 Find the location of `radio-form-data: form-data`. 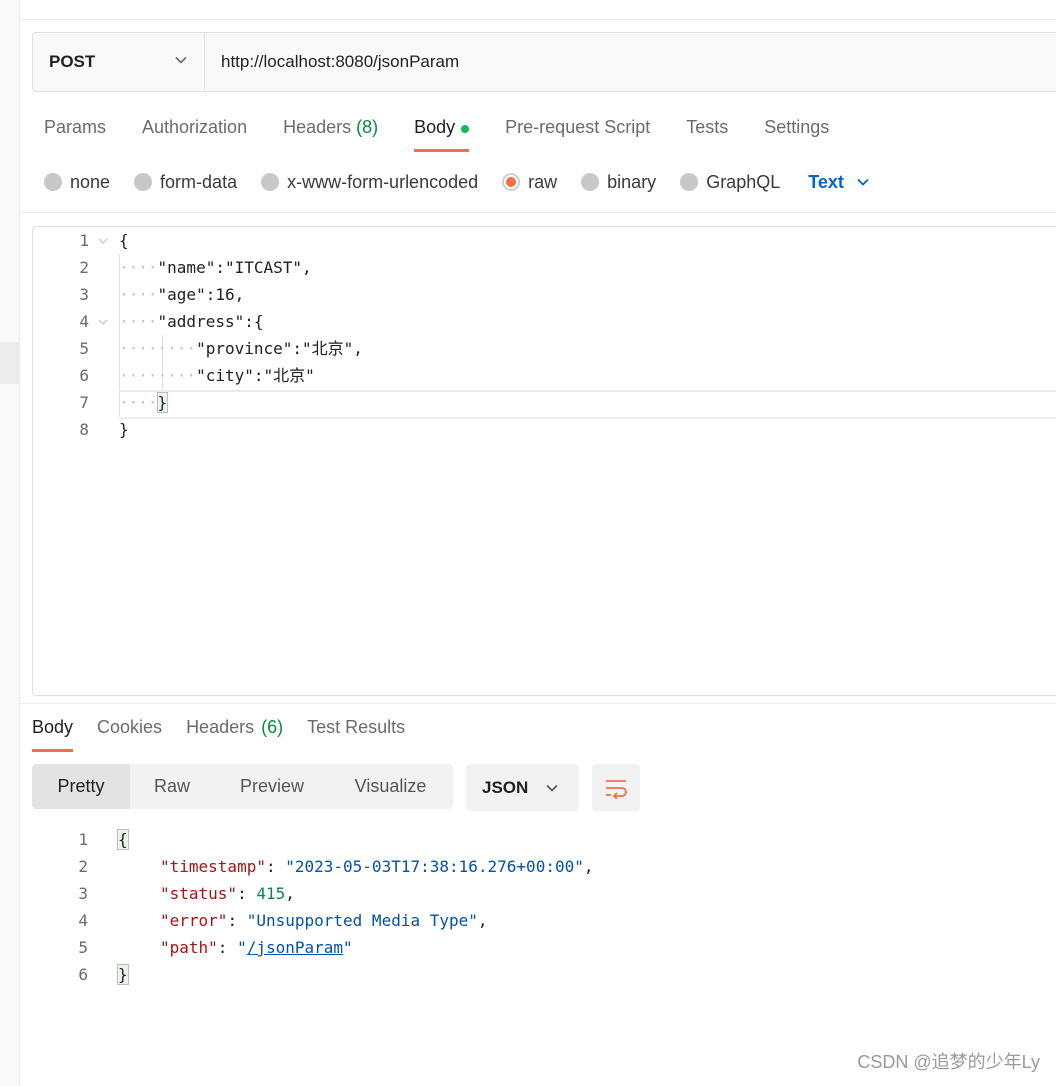

radio-form-data: form-data is located at coordinates (185, 182).